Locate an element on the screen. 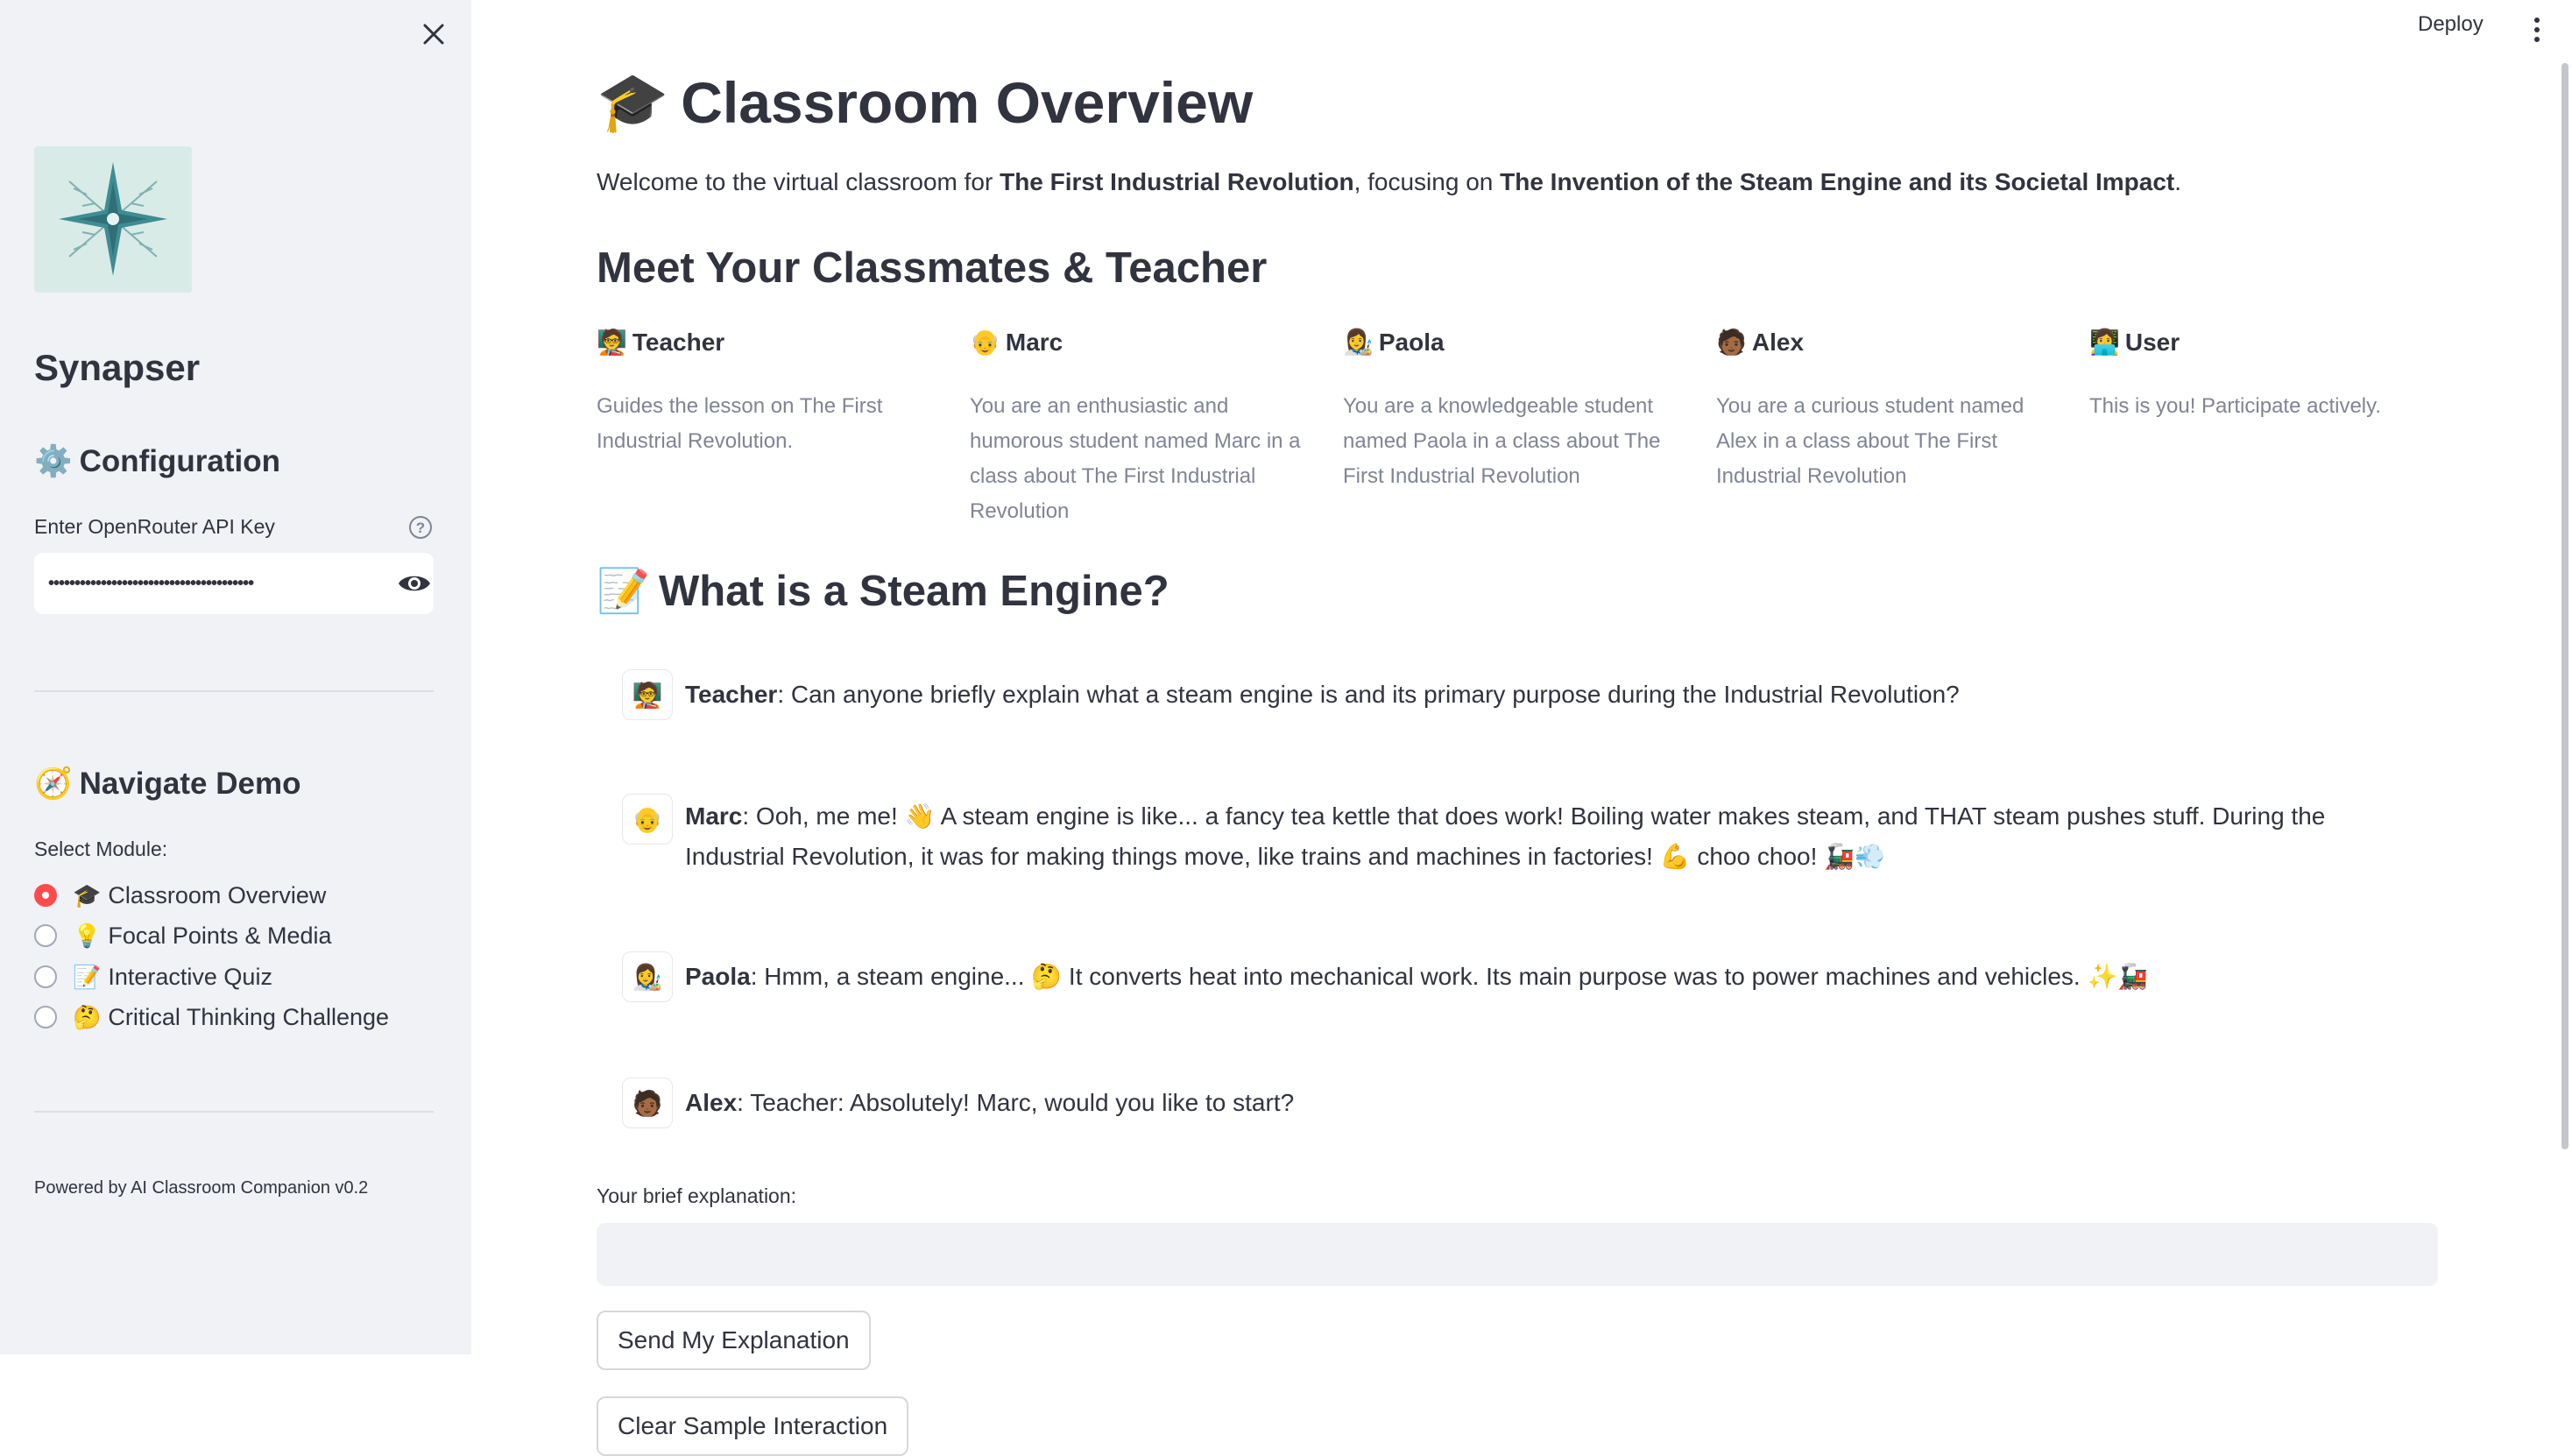 The width and height of the screenshot is (2572, 1456). close-icon is located at coordinates (434, 34).